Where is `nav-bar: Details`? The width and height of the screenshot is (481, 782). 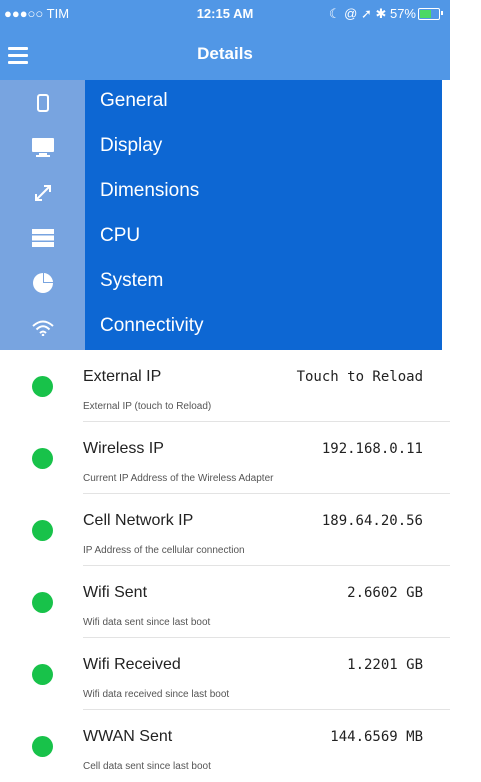
nav-bar: Details is located at coordinates (225, 54).